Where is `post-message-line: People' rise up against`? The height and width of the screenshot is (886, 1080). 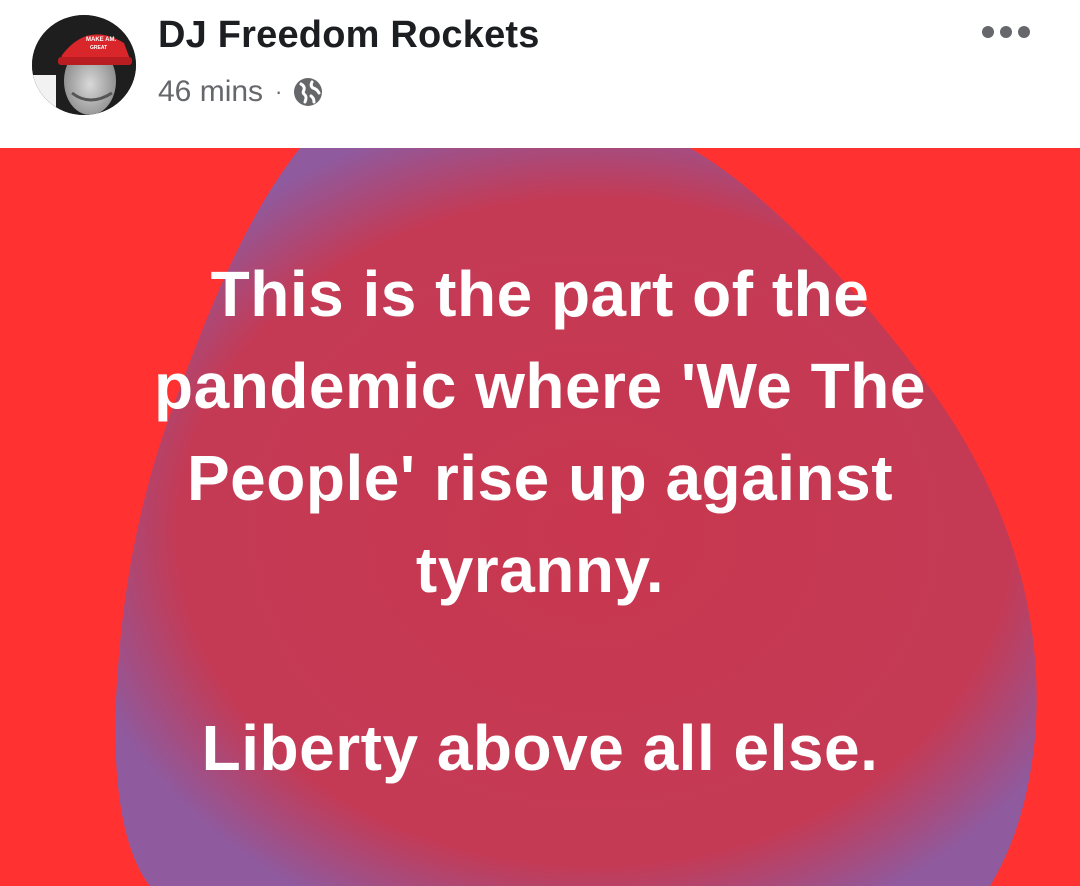
post-message-line: People' rise up against is located at coordinates (540, 478).